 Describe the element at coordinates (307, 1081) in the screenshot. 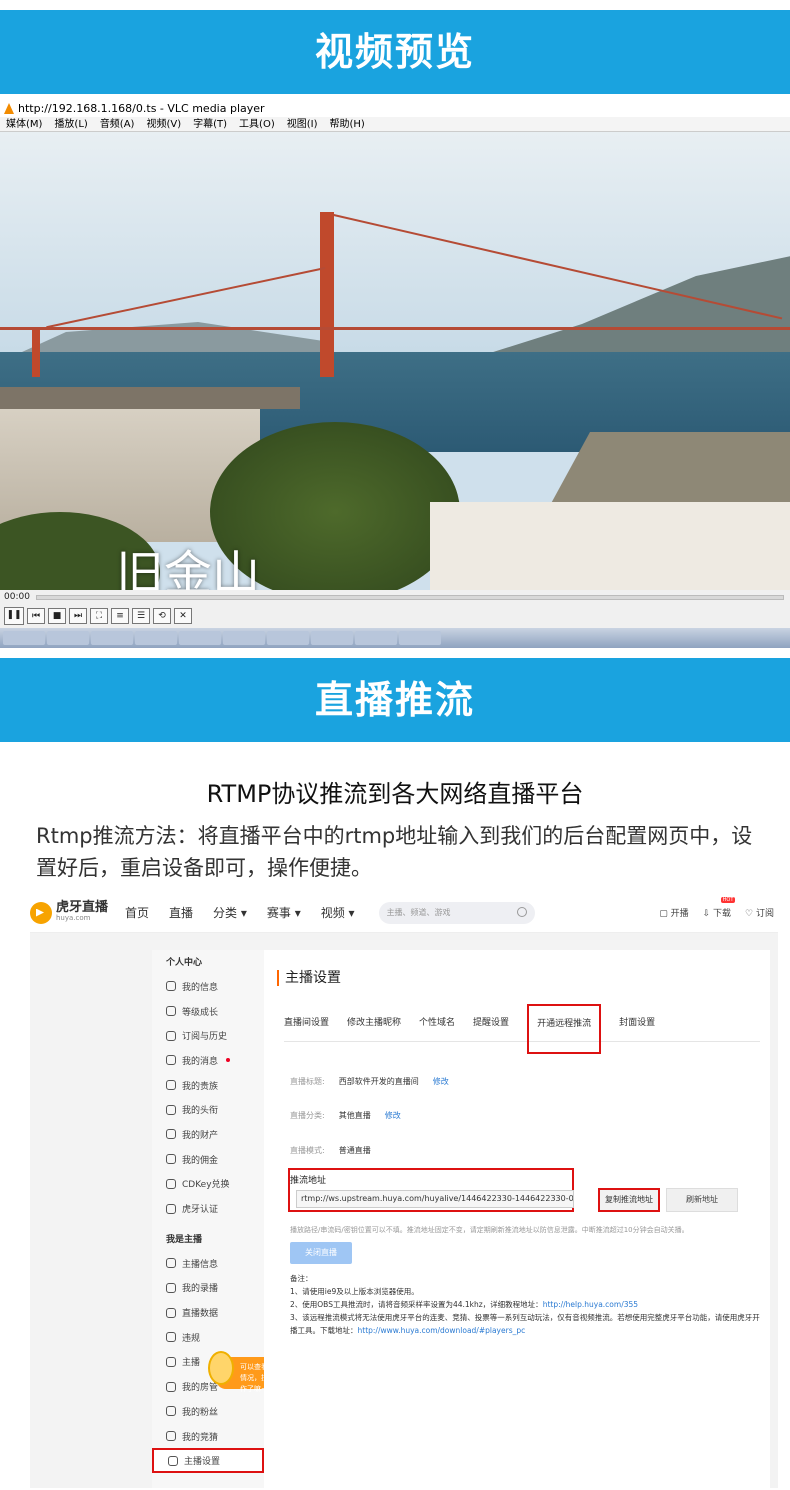

I see `row-label: 直播标题:` at that location.